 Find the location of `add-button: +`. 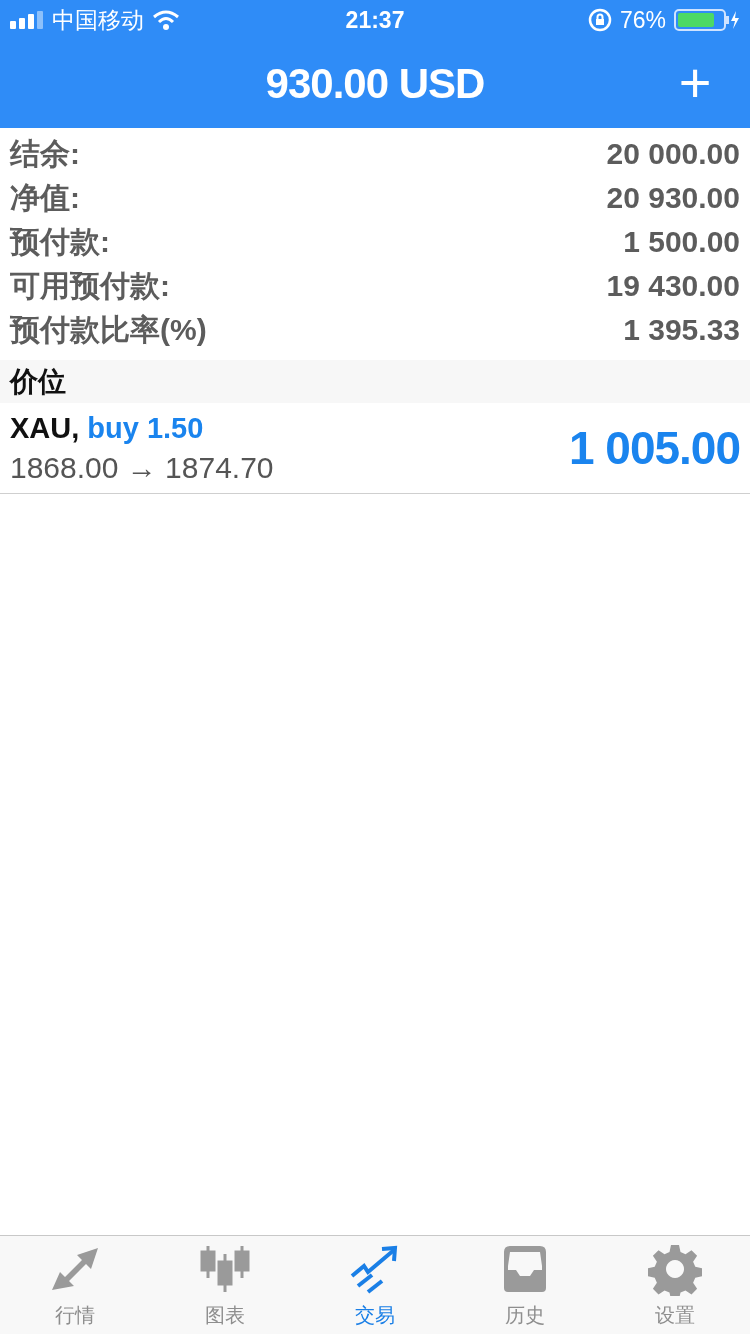

add-button: + is located at coordinates (695, 83).